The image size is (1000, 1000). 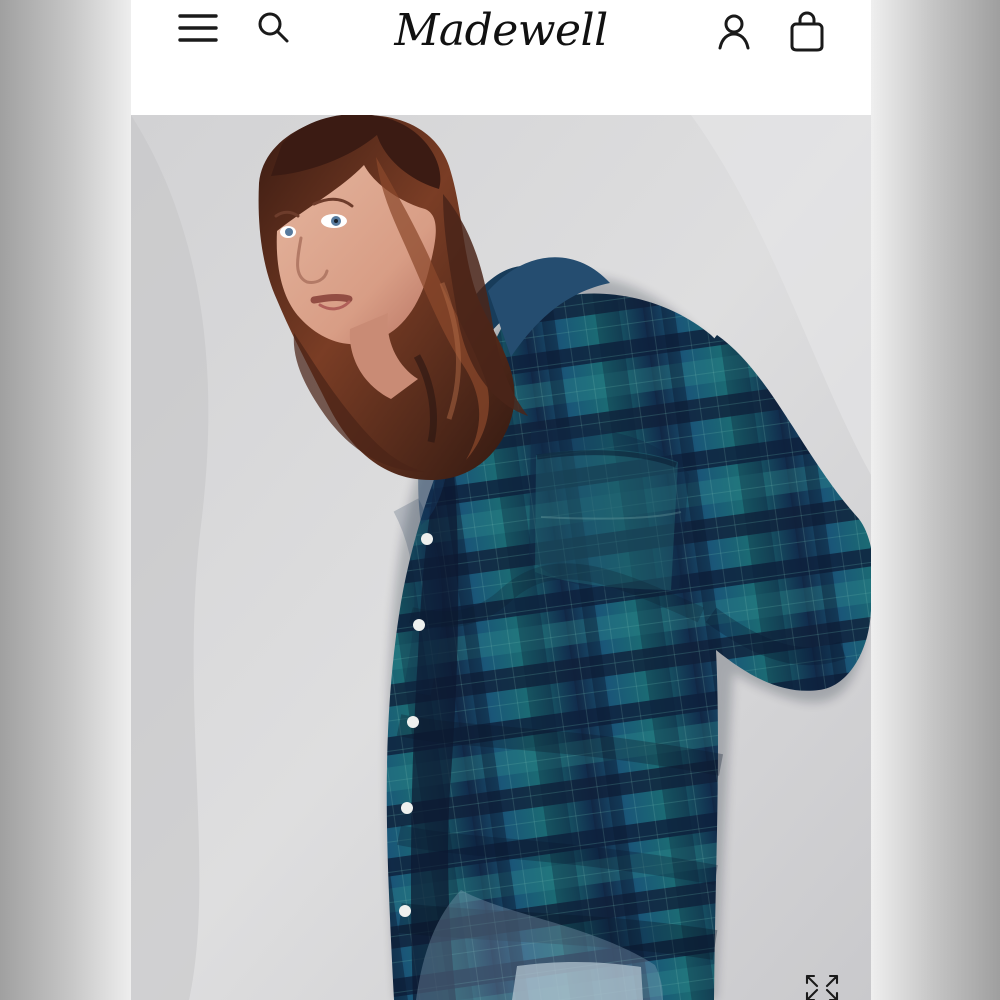 What do you see at coordinates (65, 500) in the screenshot?
I see `left-screen-blur` at bounding box center [65, 500].